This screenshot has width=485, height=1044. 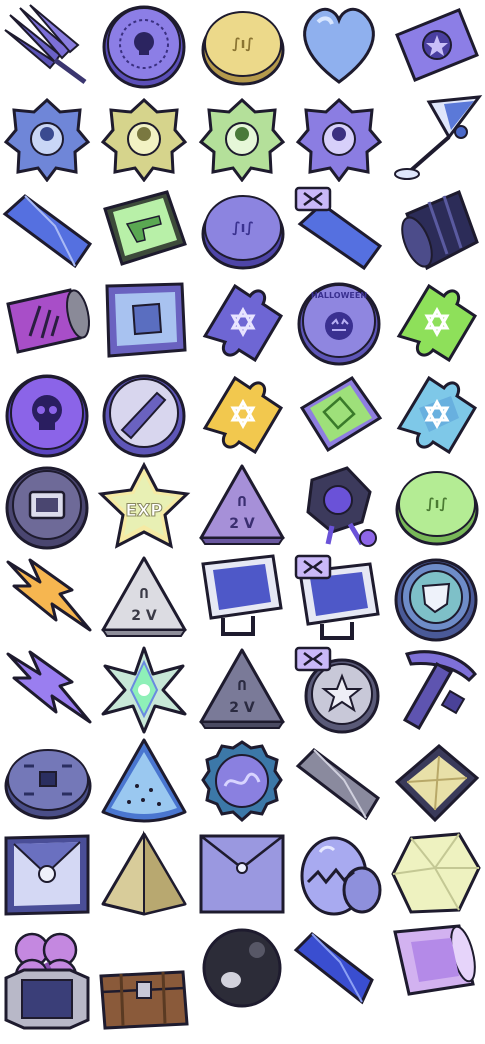 I want to click on bound-crystal-shard-icon, so click(x=339, y=229).